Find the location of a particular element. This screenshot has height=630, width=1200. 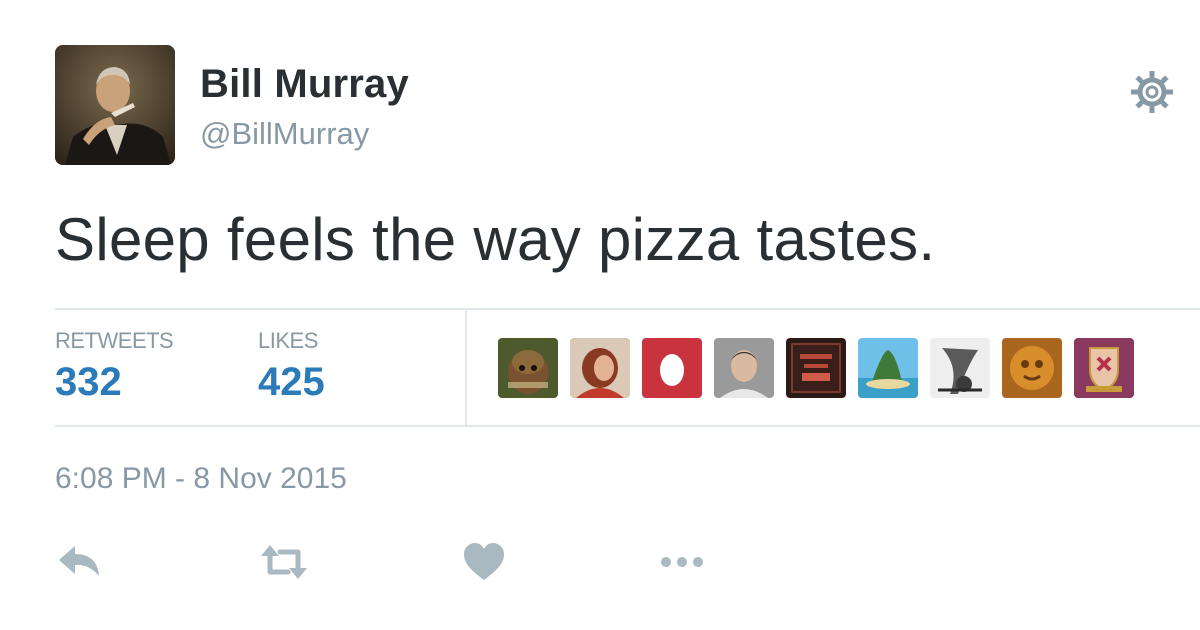

likes-stat: LIKES 425 is located at coordinates (291, 366).